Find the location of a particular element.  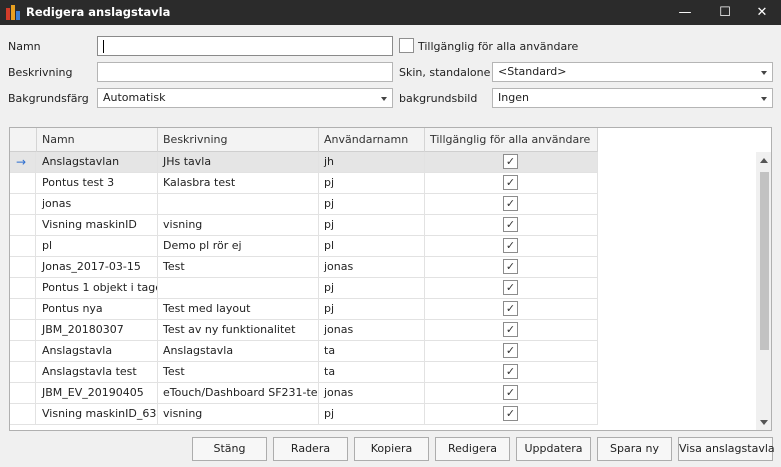

table-row: Anslagstavla Anslagstavla ta ✓ is located at coordinates (304, 351).